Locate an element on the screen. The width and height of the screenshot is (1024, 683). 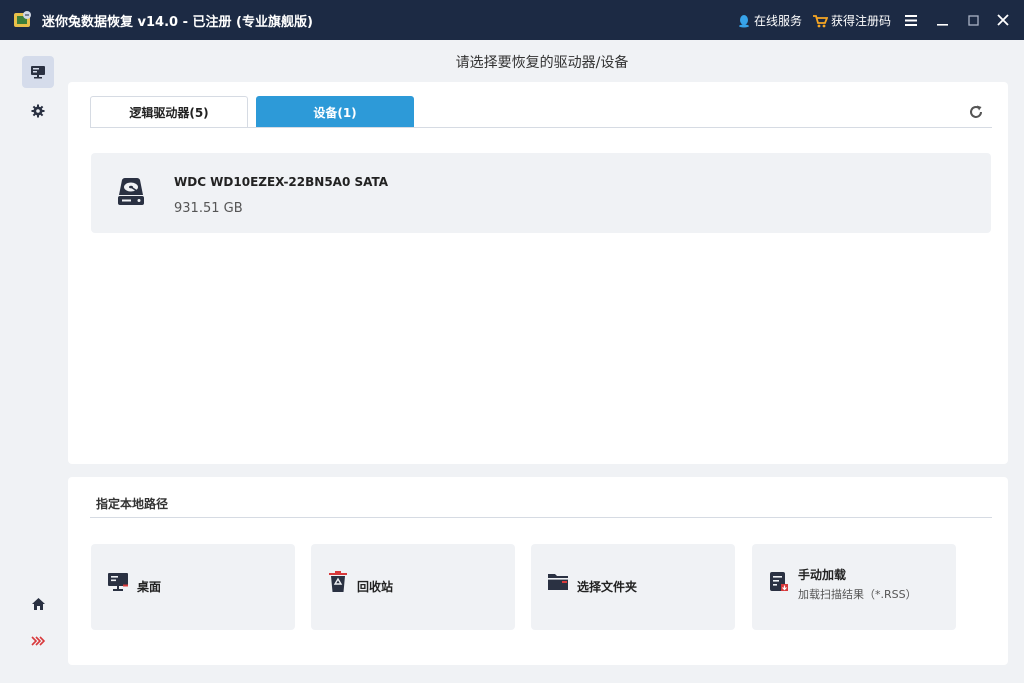
location-sublabel: 加载扫描结果（*.RSS） is located at coordinates (857, 594).